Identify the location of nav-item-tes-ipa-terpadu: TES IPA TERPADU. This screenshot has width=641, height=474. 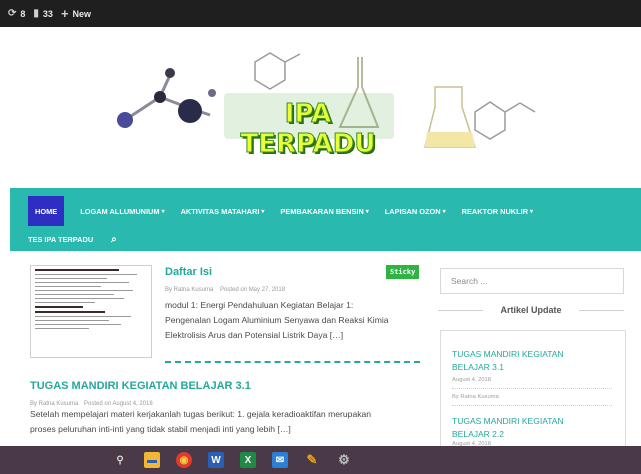
(60, 239).